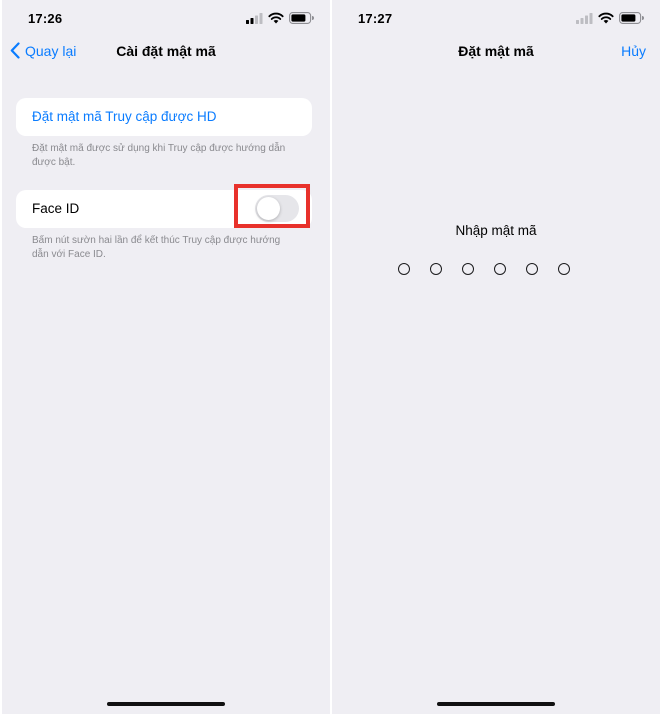 This screenshot has height=714, width=660. Describe the element at coordinates (268, 208) in the screenshot. I see `toggle-knob` at that location.